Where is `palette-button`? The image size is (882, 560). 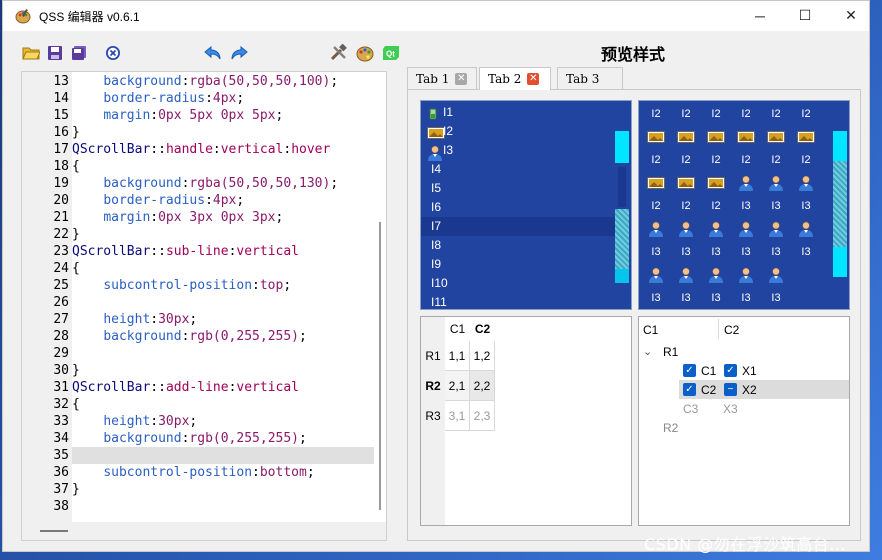
palette-button is located at coordinates (365, 53).